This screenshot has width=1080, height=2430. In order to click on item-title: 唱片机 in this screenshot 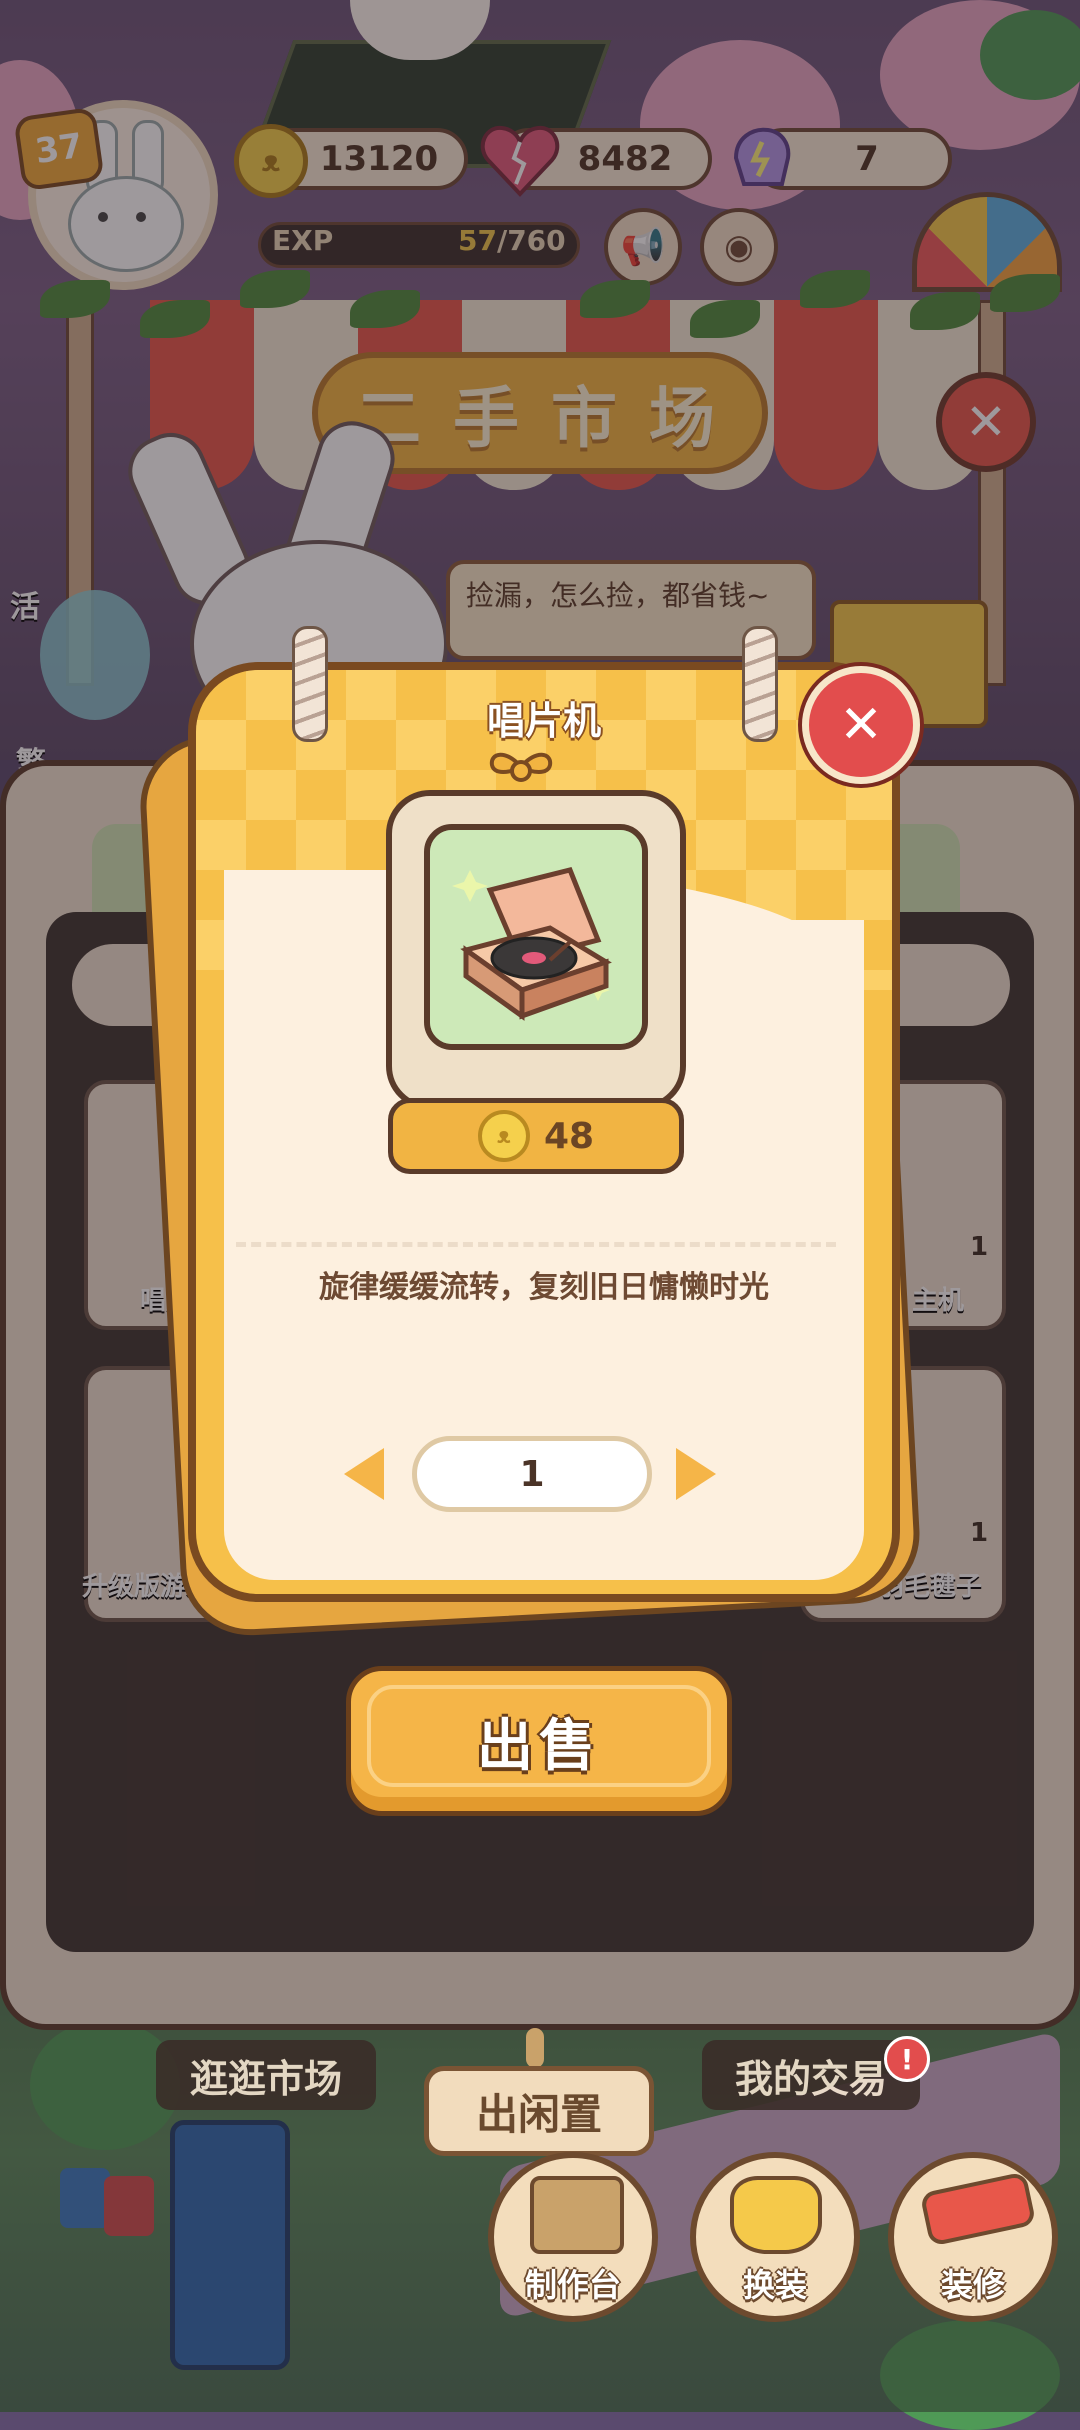, I will do `click(543, 721)`.